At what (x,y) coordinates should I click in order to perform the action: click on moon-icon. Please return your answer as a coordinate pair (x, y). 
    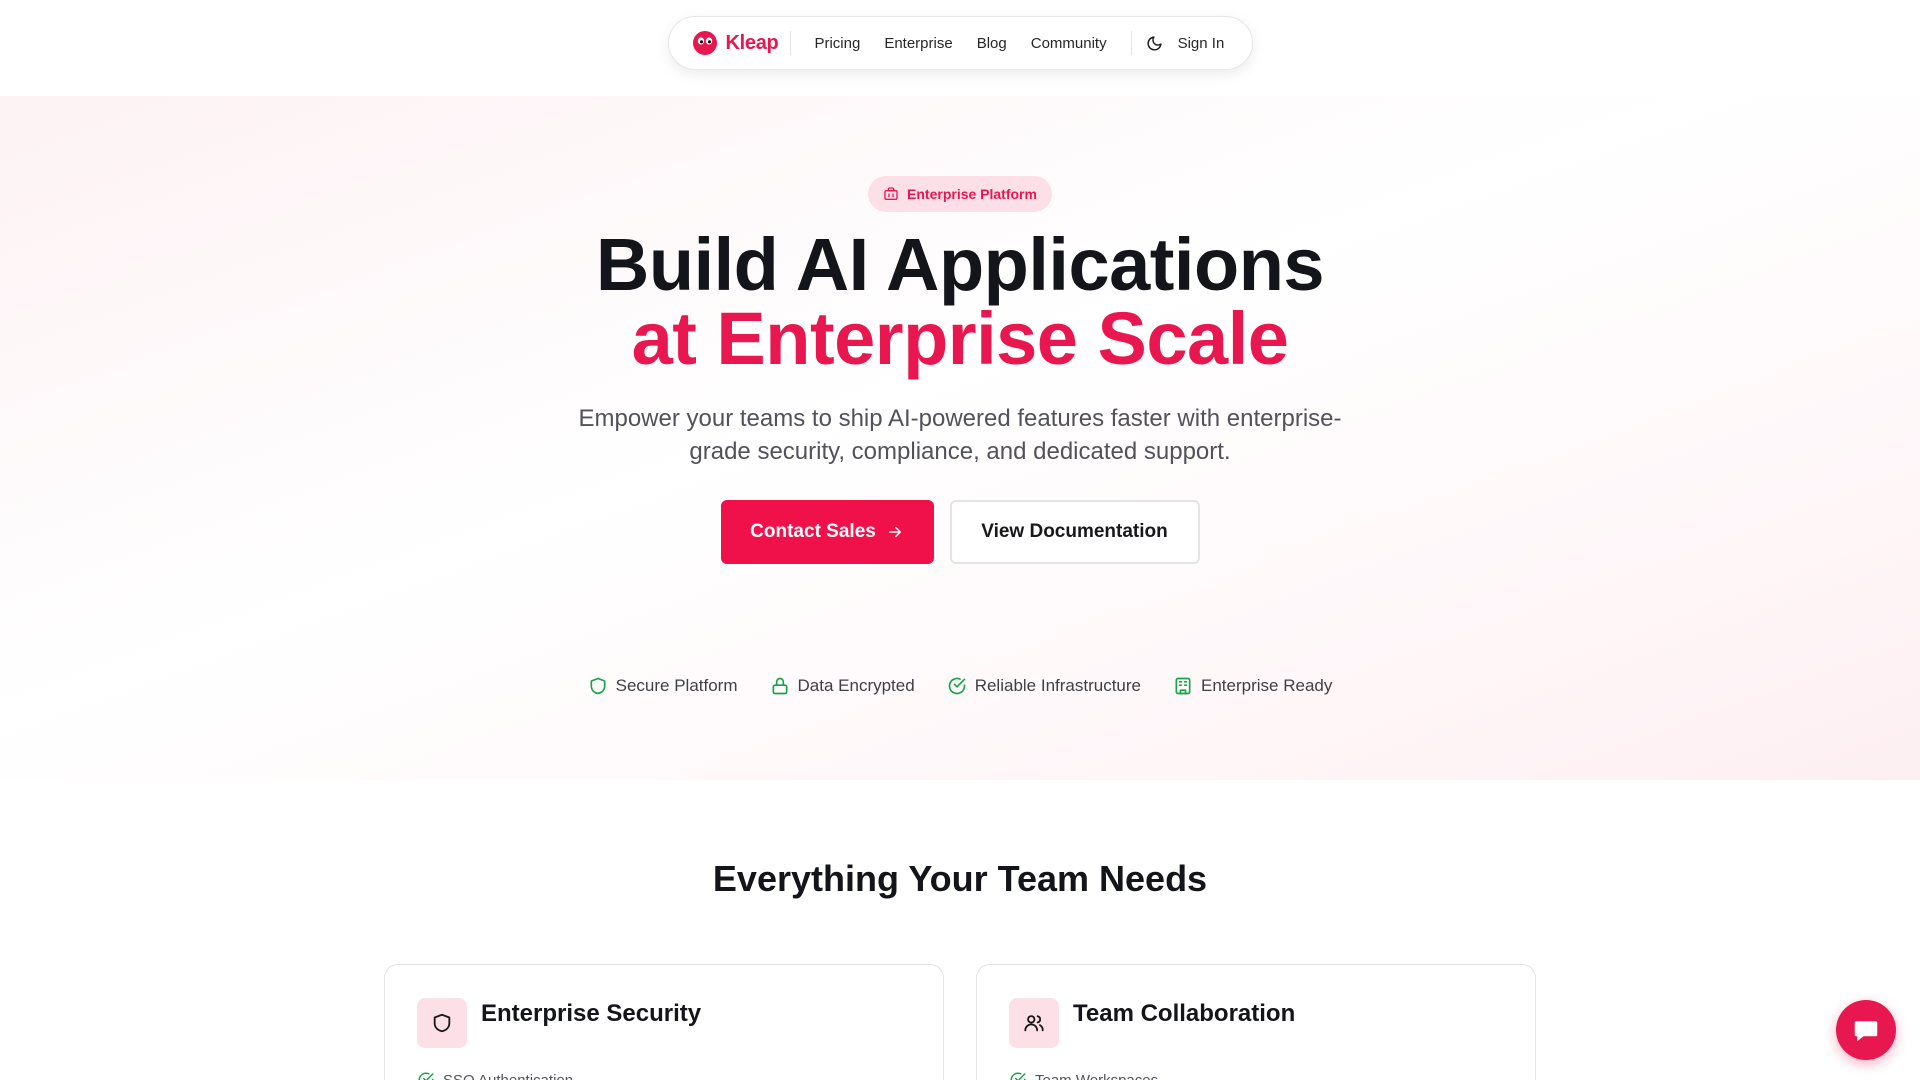
    Looking at the image, I should click on (1154, 42).